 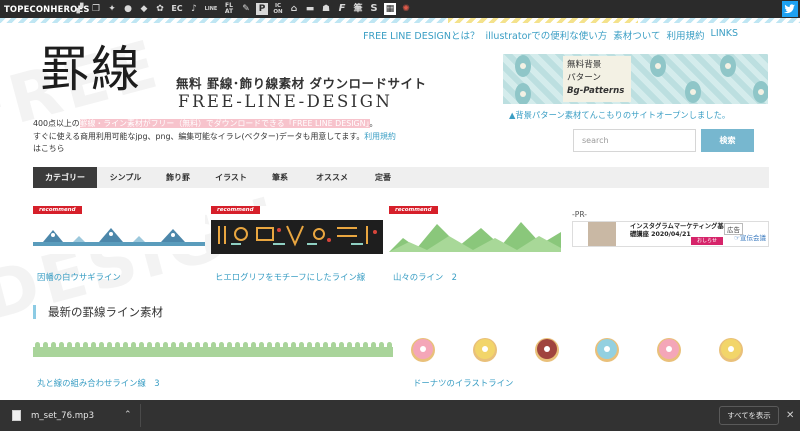 What do you see at coordinates (79, 277) in the screenshot?
I see `featured-title: 因幡の白ウサギライン` at bounding box center [79, 277].